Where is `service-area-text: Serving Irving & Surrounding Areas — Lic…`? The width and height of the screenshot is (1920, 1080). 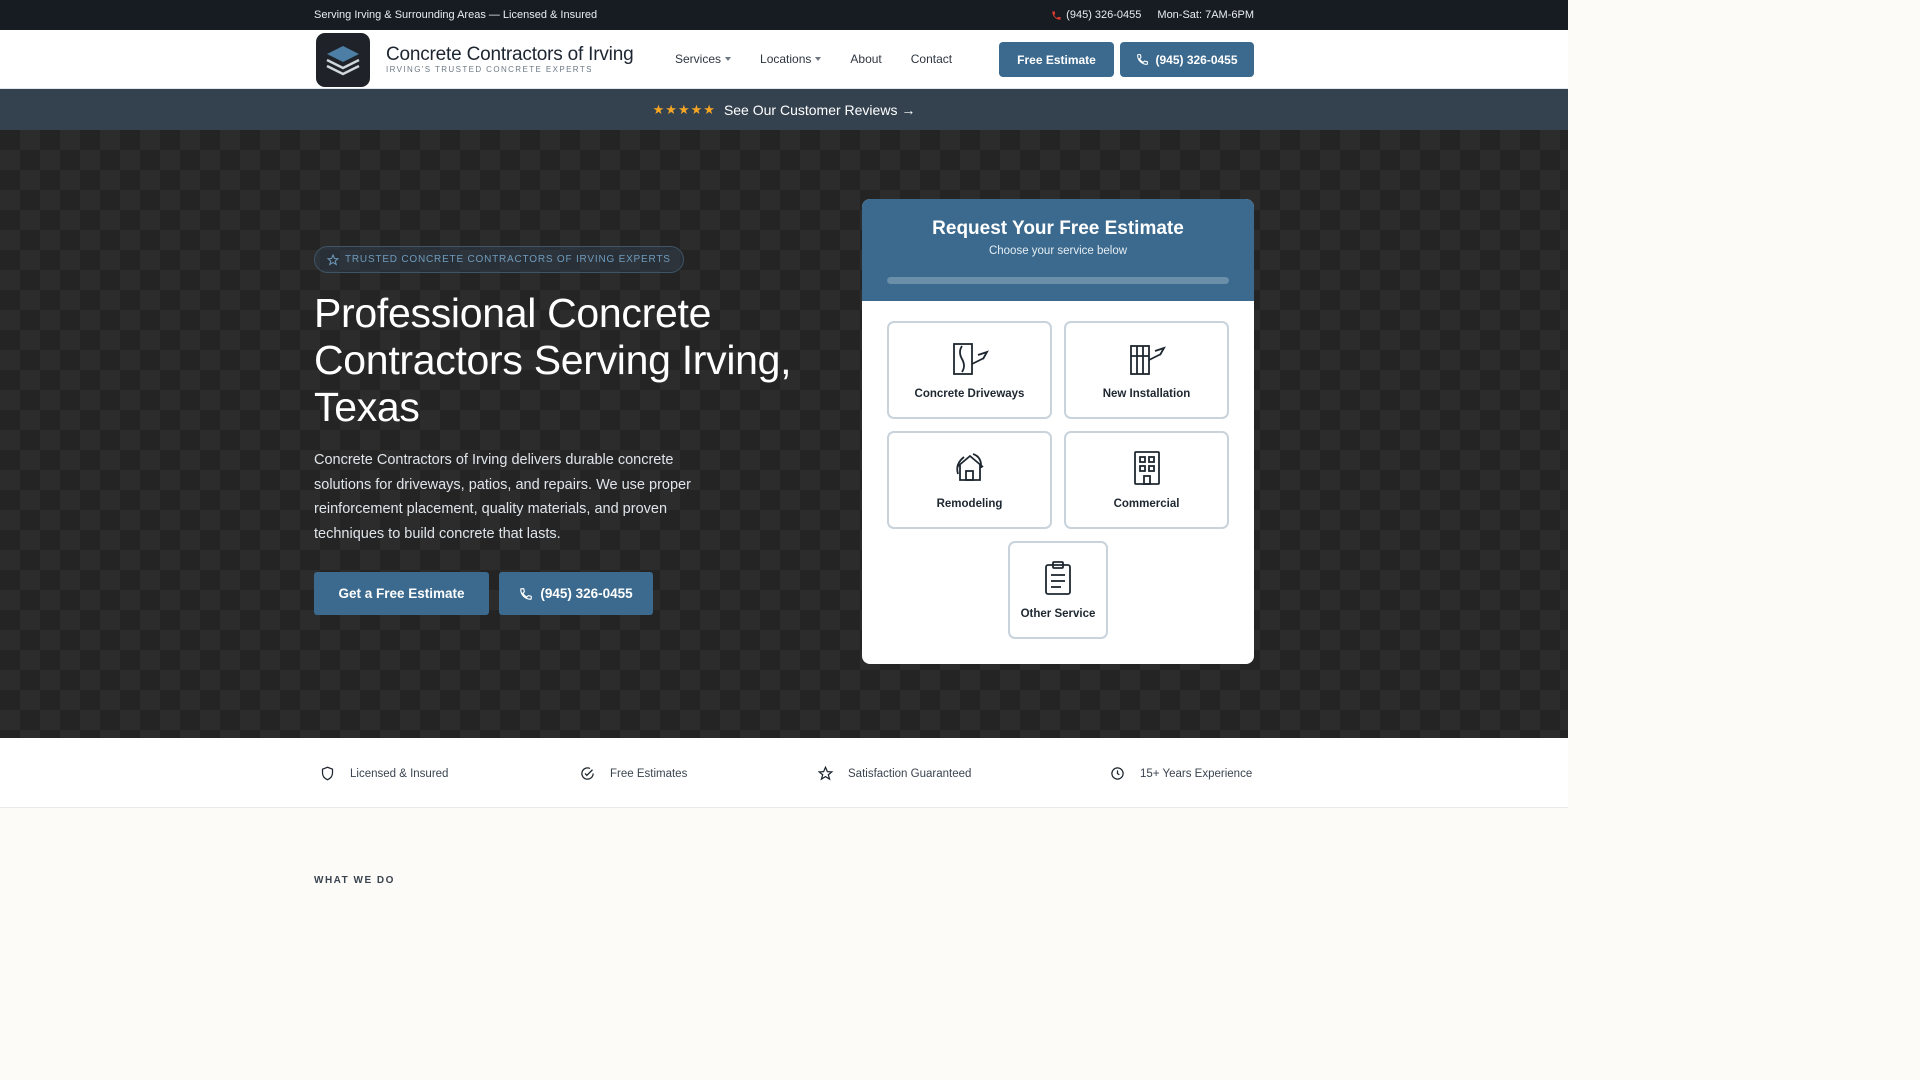
service-area-text: Serving Irving & Surrounding Areas — Lic… is located at coordinates (456, 15).